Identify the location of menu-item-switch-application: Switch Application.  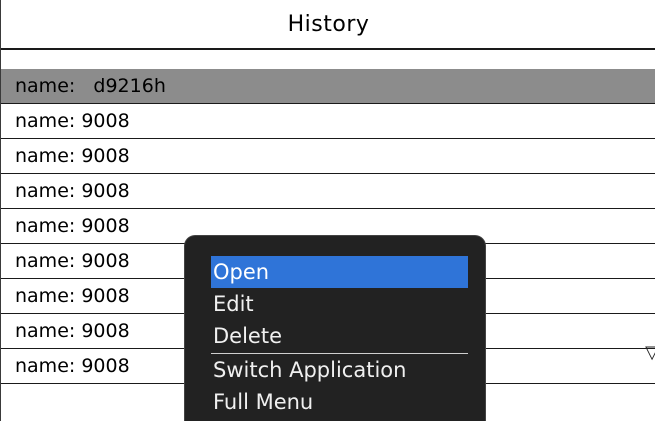
(339, 370).